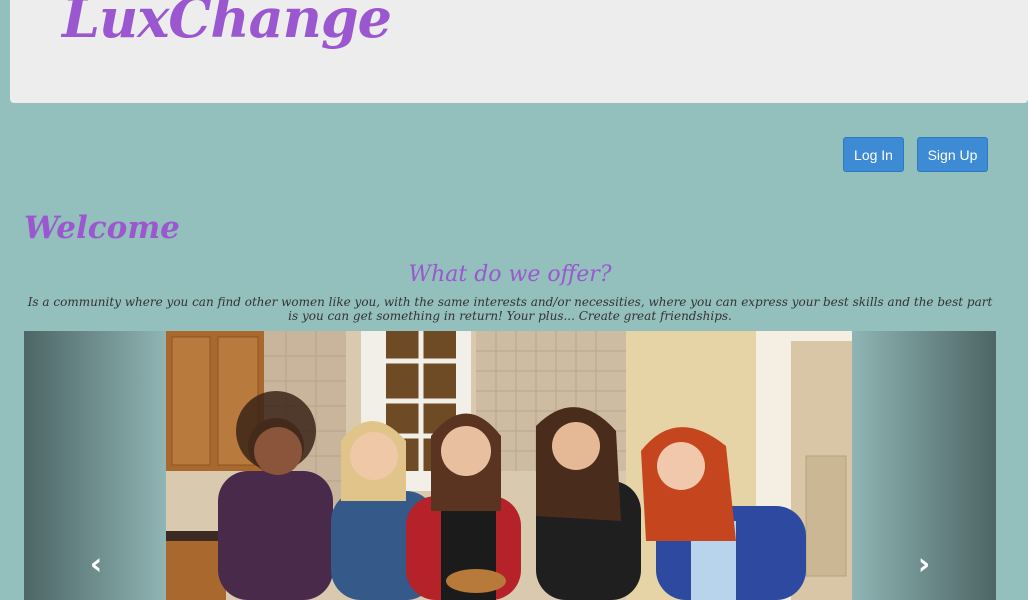  I want to click on login-button: Log In, so click(873, 154).